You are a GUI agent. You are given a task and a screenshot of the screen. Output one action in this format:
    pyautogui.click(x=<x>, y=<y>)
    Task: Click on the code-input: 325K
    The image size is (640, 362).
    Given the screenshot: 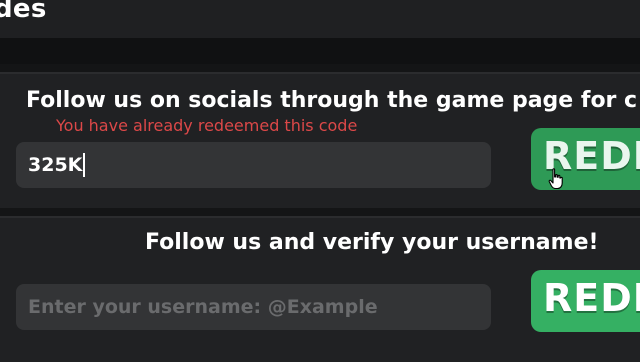 What is the action you would take?
    pyautogui.click(x=253, y=165)
    